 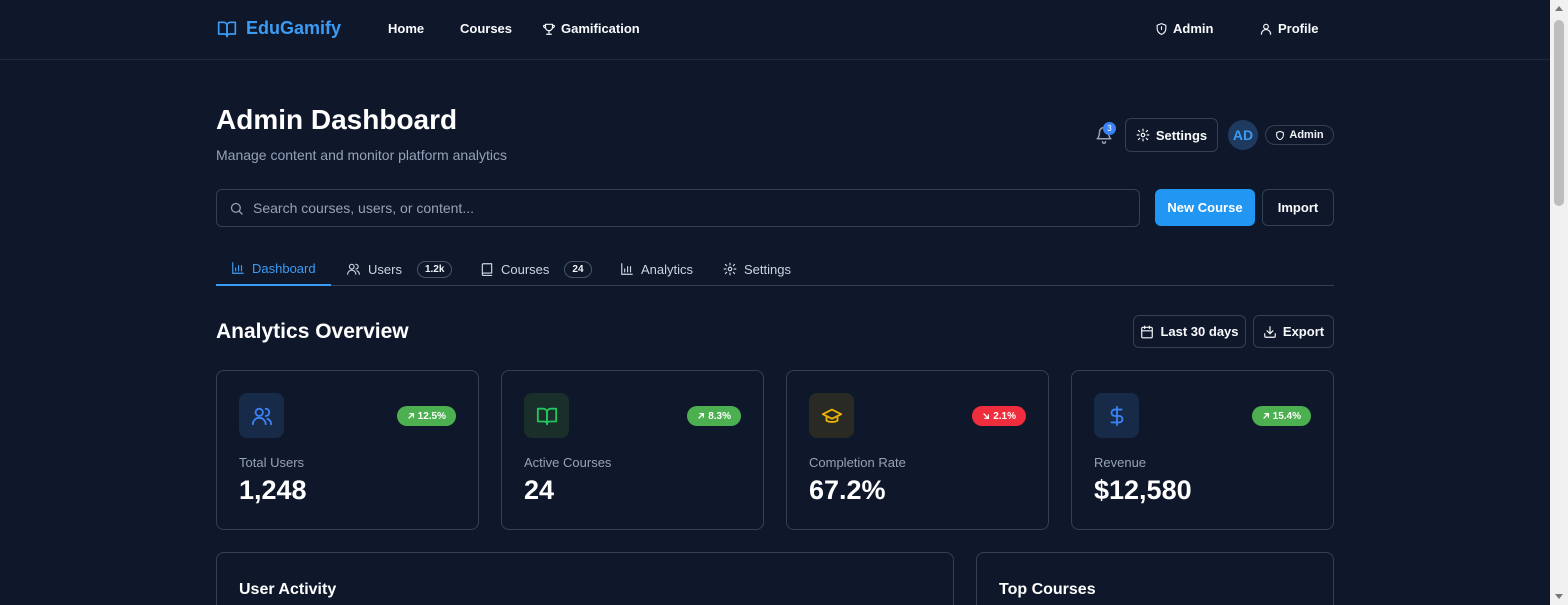 I want to click on nav-link-label: Admin, so click(x=1193, y=28).